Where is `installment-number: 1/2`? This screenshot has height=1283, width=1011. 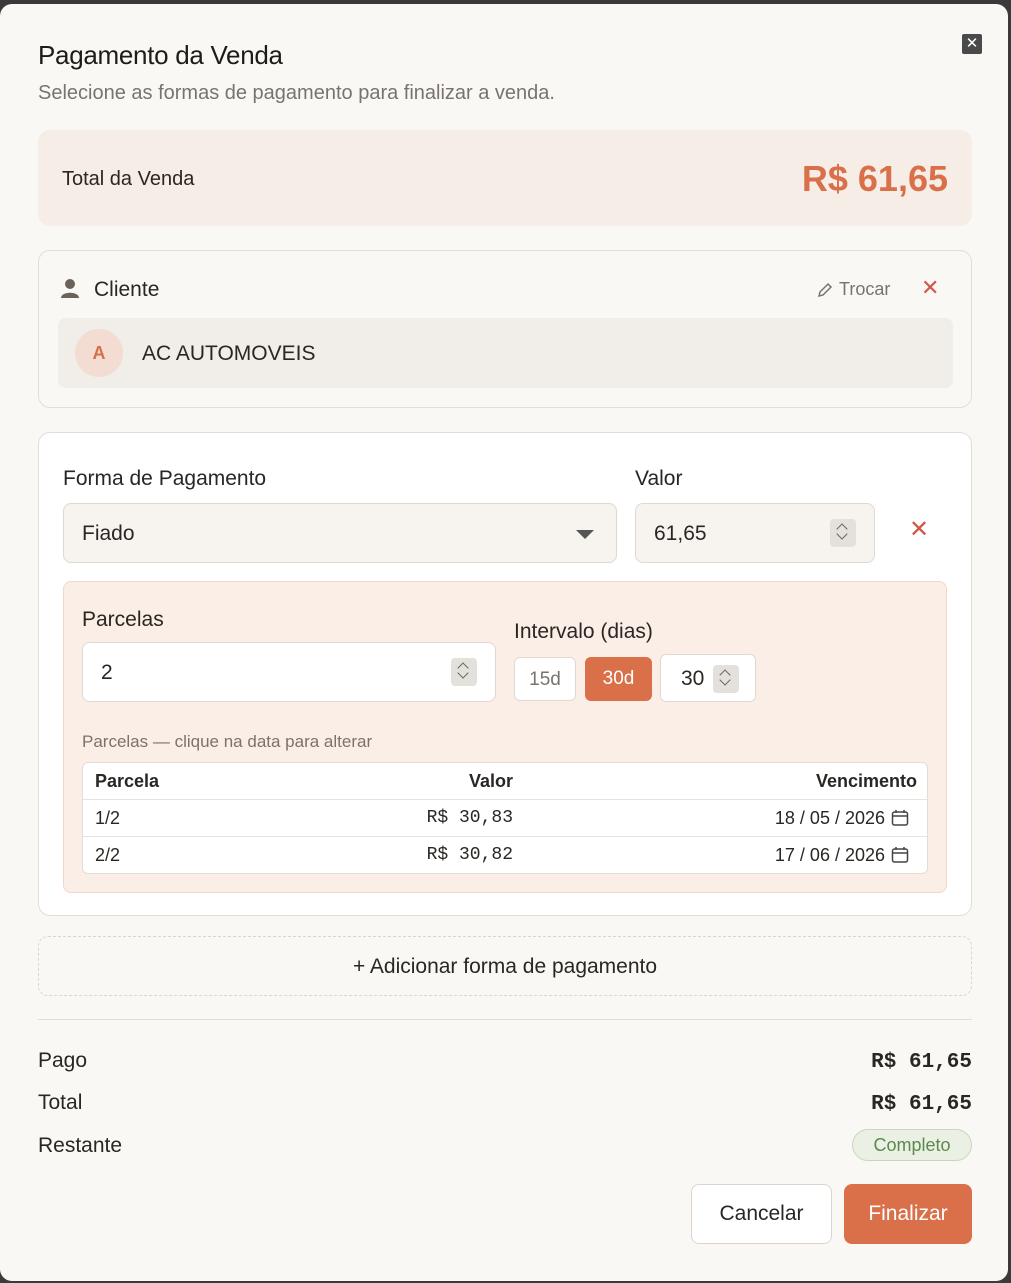 installment-number: 1/2 is located at coordinates (108, 818).